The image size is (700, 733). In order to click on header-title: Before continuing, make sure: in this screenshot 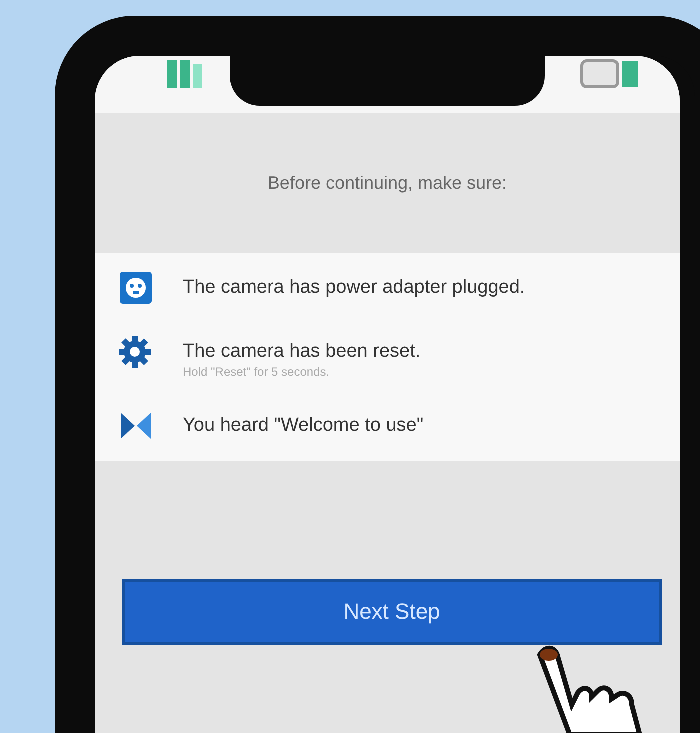, I will do `click(388, 183)`.